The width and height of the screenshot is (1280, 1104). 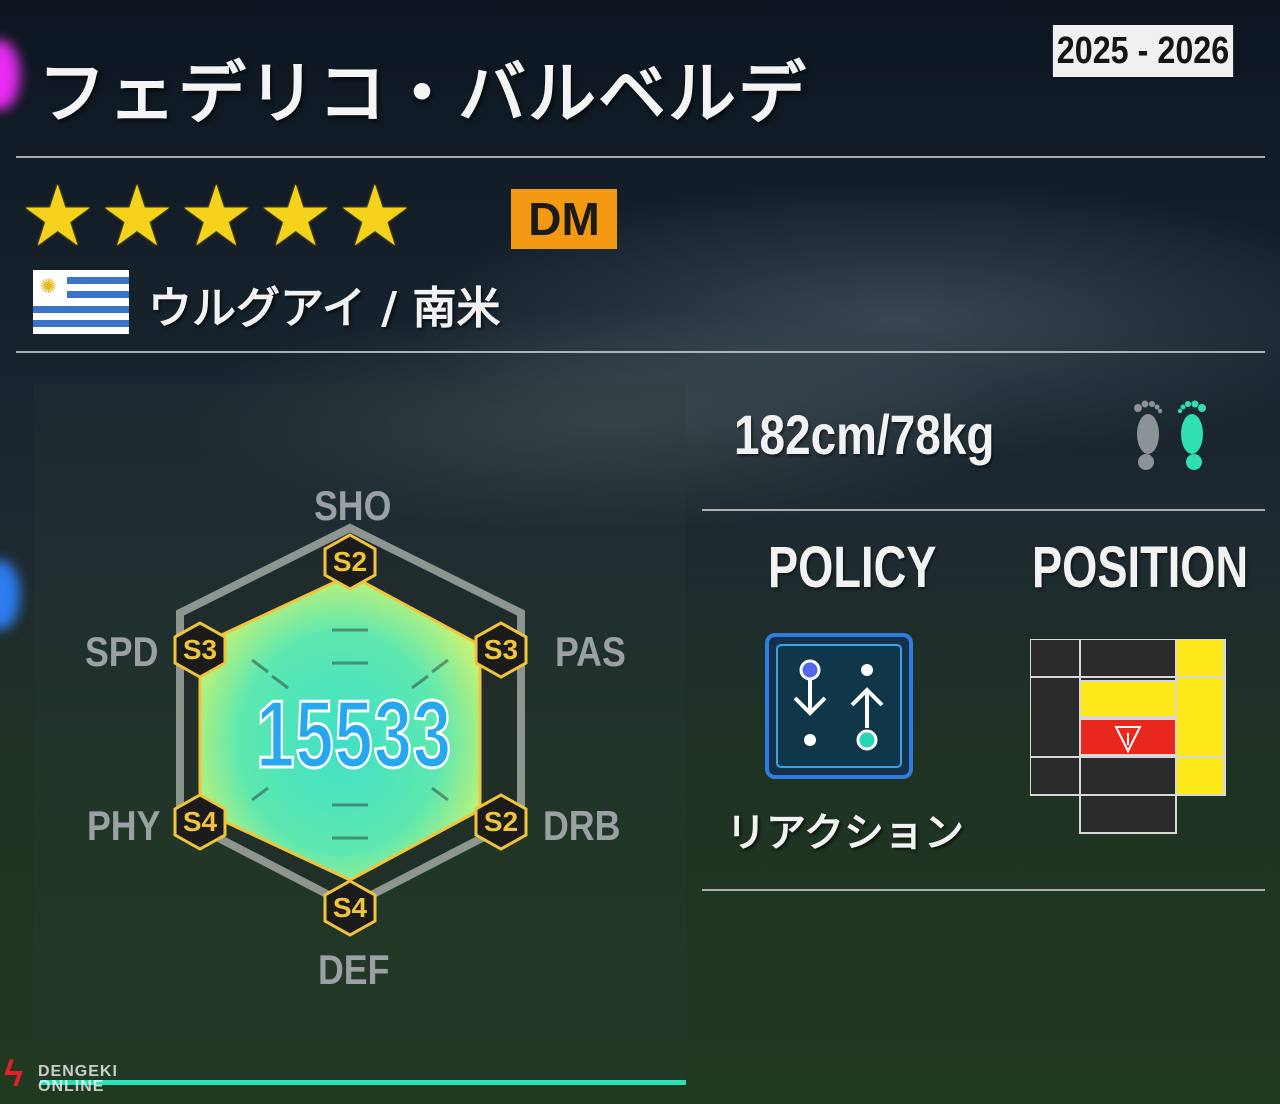 I want to click on info-divider, so click(x=640, y=352).